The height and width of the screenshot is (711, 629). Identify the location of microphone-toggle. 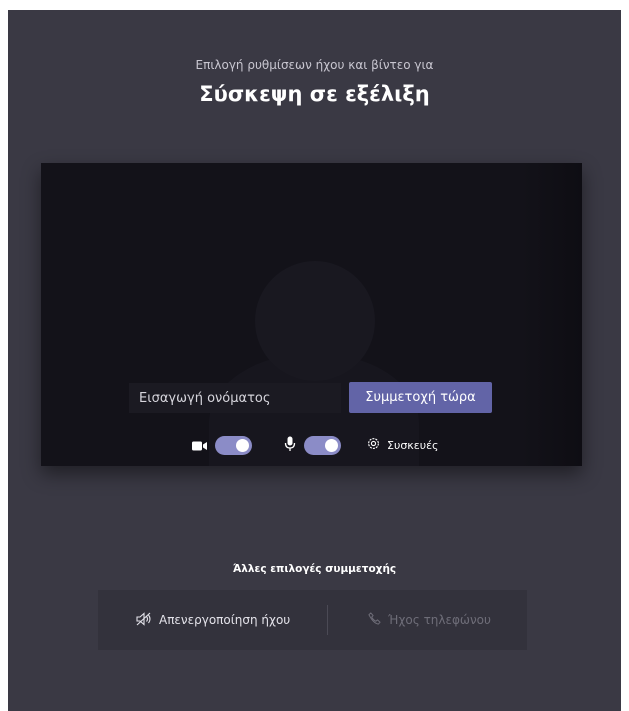
(322, 445).